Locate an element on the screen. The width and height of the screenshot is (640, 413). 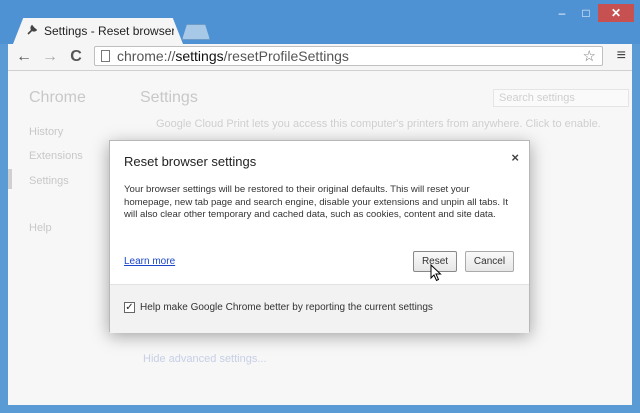
reload-button: C is located at coordinates (76, 57).